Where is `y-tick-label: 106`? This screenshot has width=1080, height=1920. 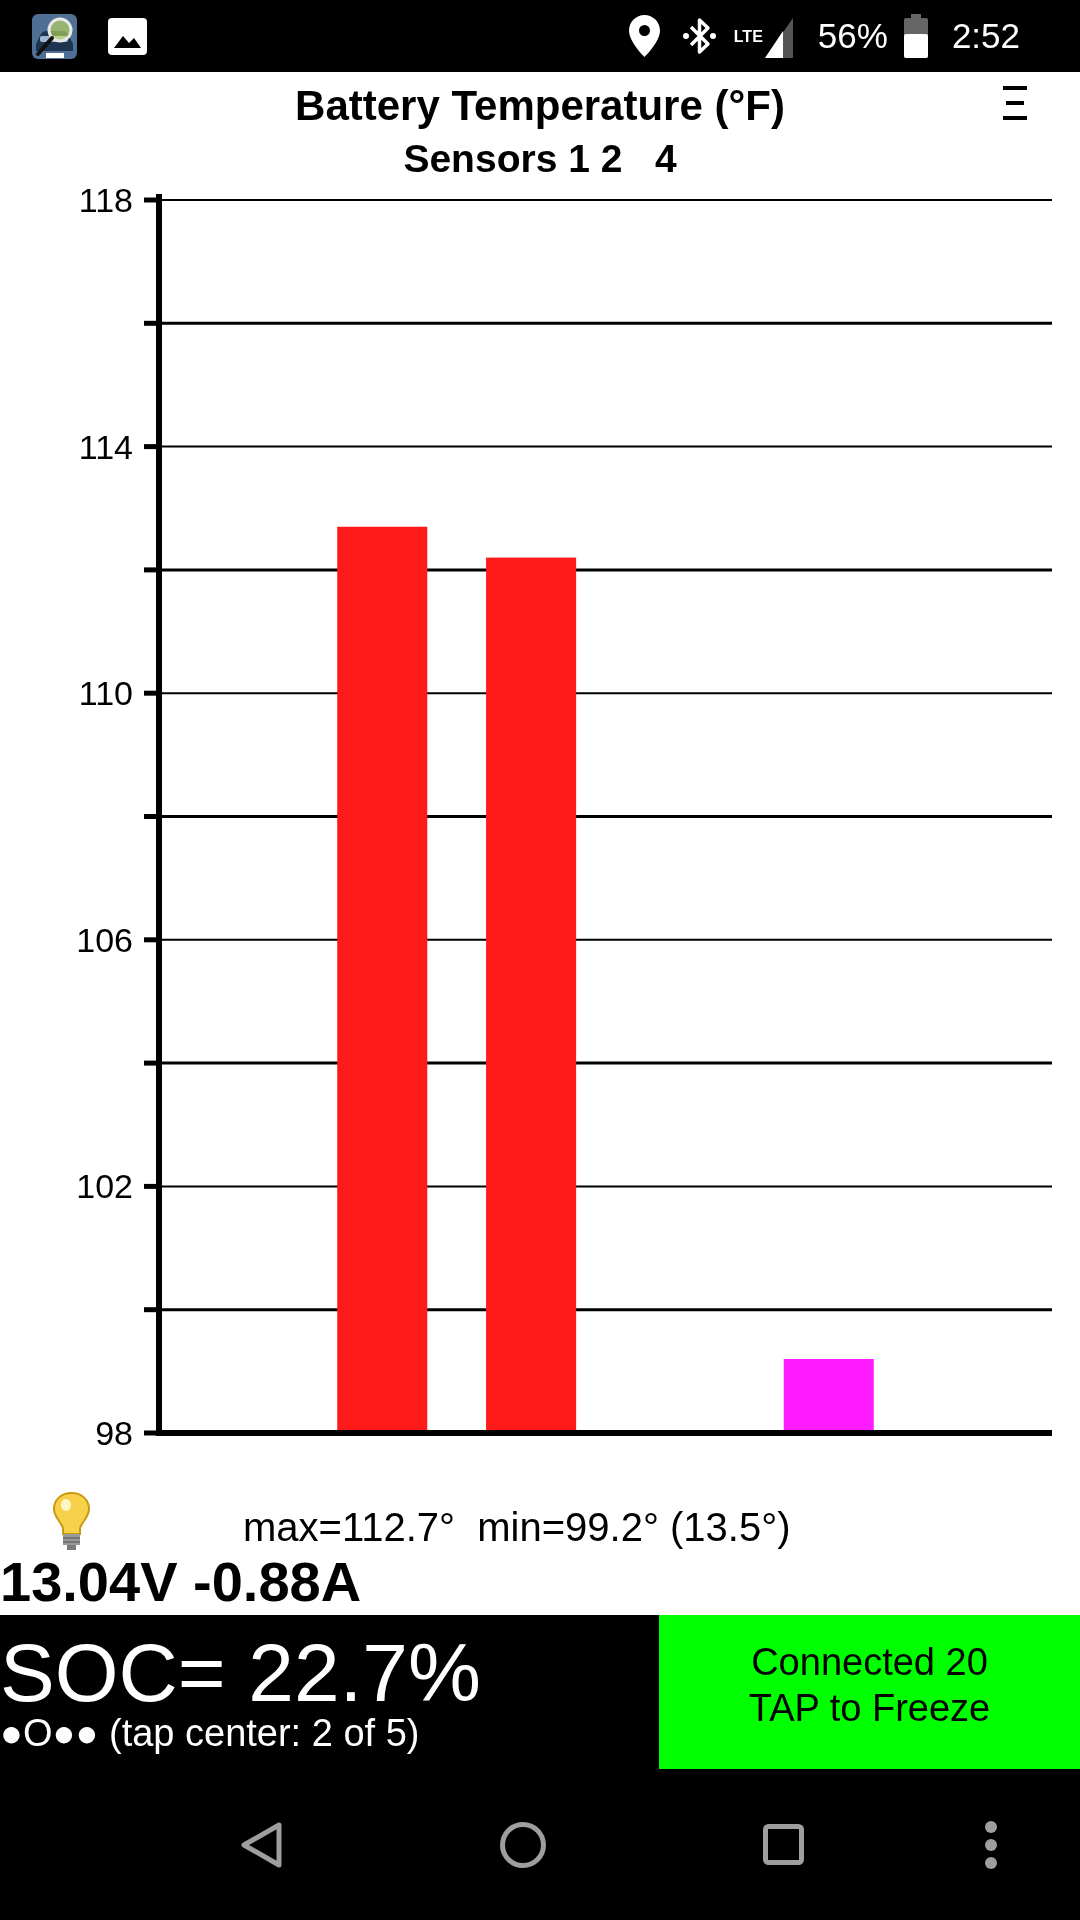 y-tick-label: 106 is located at coordinates (104, 939).